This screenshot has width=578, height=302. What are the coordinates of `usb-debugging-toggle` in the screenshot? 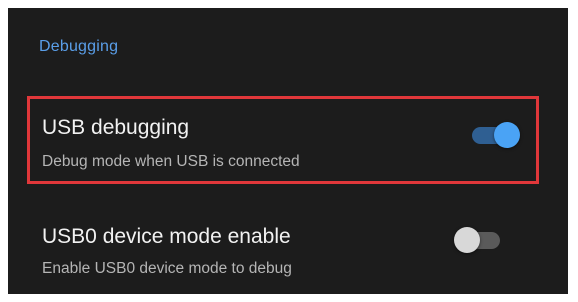 It's located at (494, 135).